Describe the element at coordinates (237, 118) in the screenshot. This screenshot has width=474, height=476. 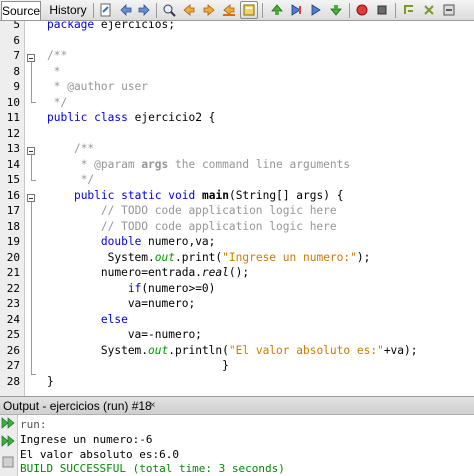
I see `code-line: 11 public class ejercicio2 {` at that location.